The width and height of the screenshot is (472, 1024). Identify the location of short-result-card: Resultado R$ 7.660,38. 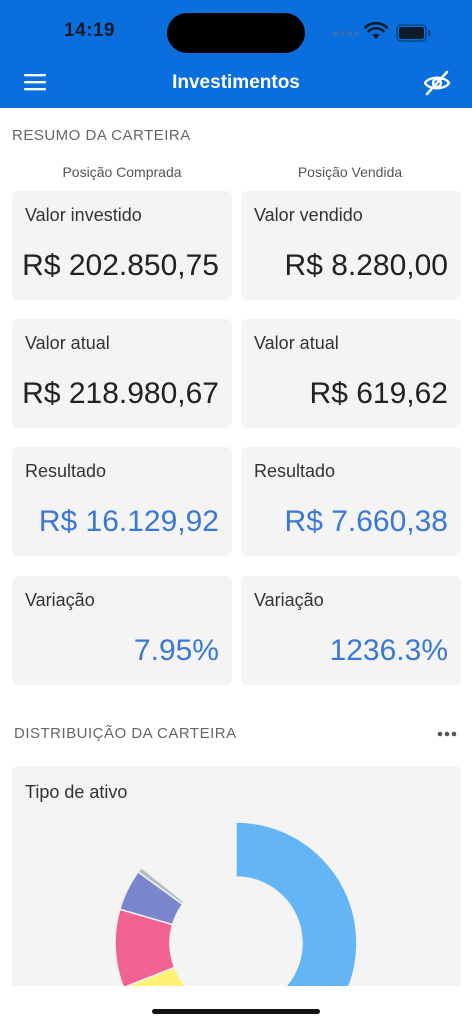
(351, 501).